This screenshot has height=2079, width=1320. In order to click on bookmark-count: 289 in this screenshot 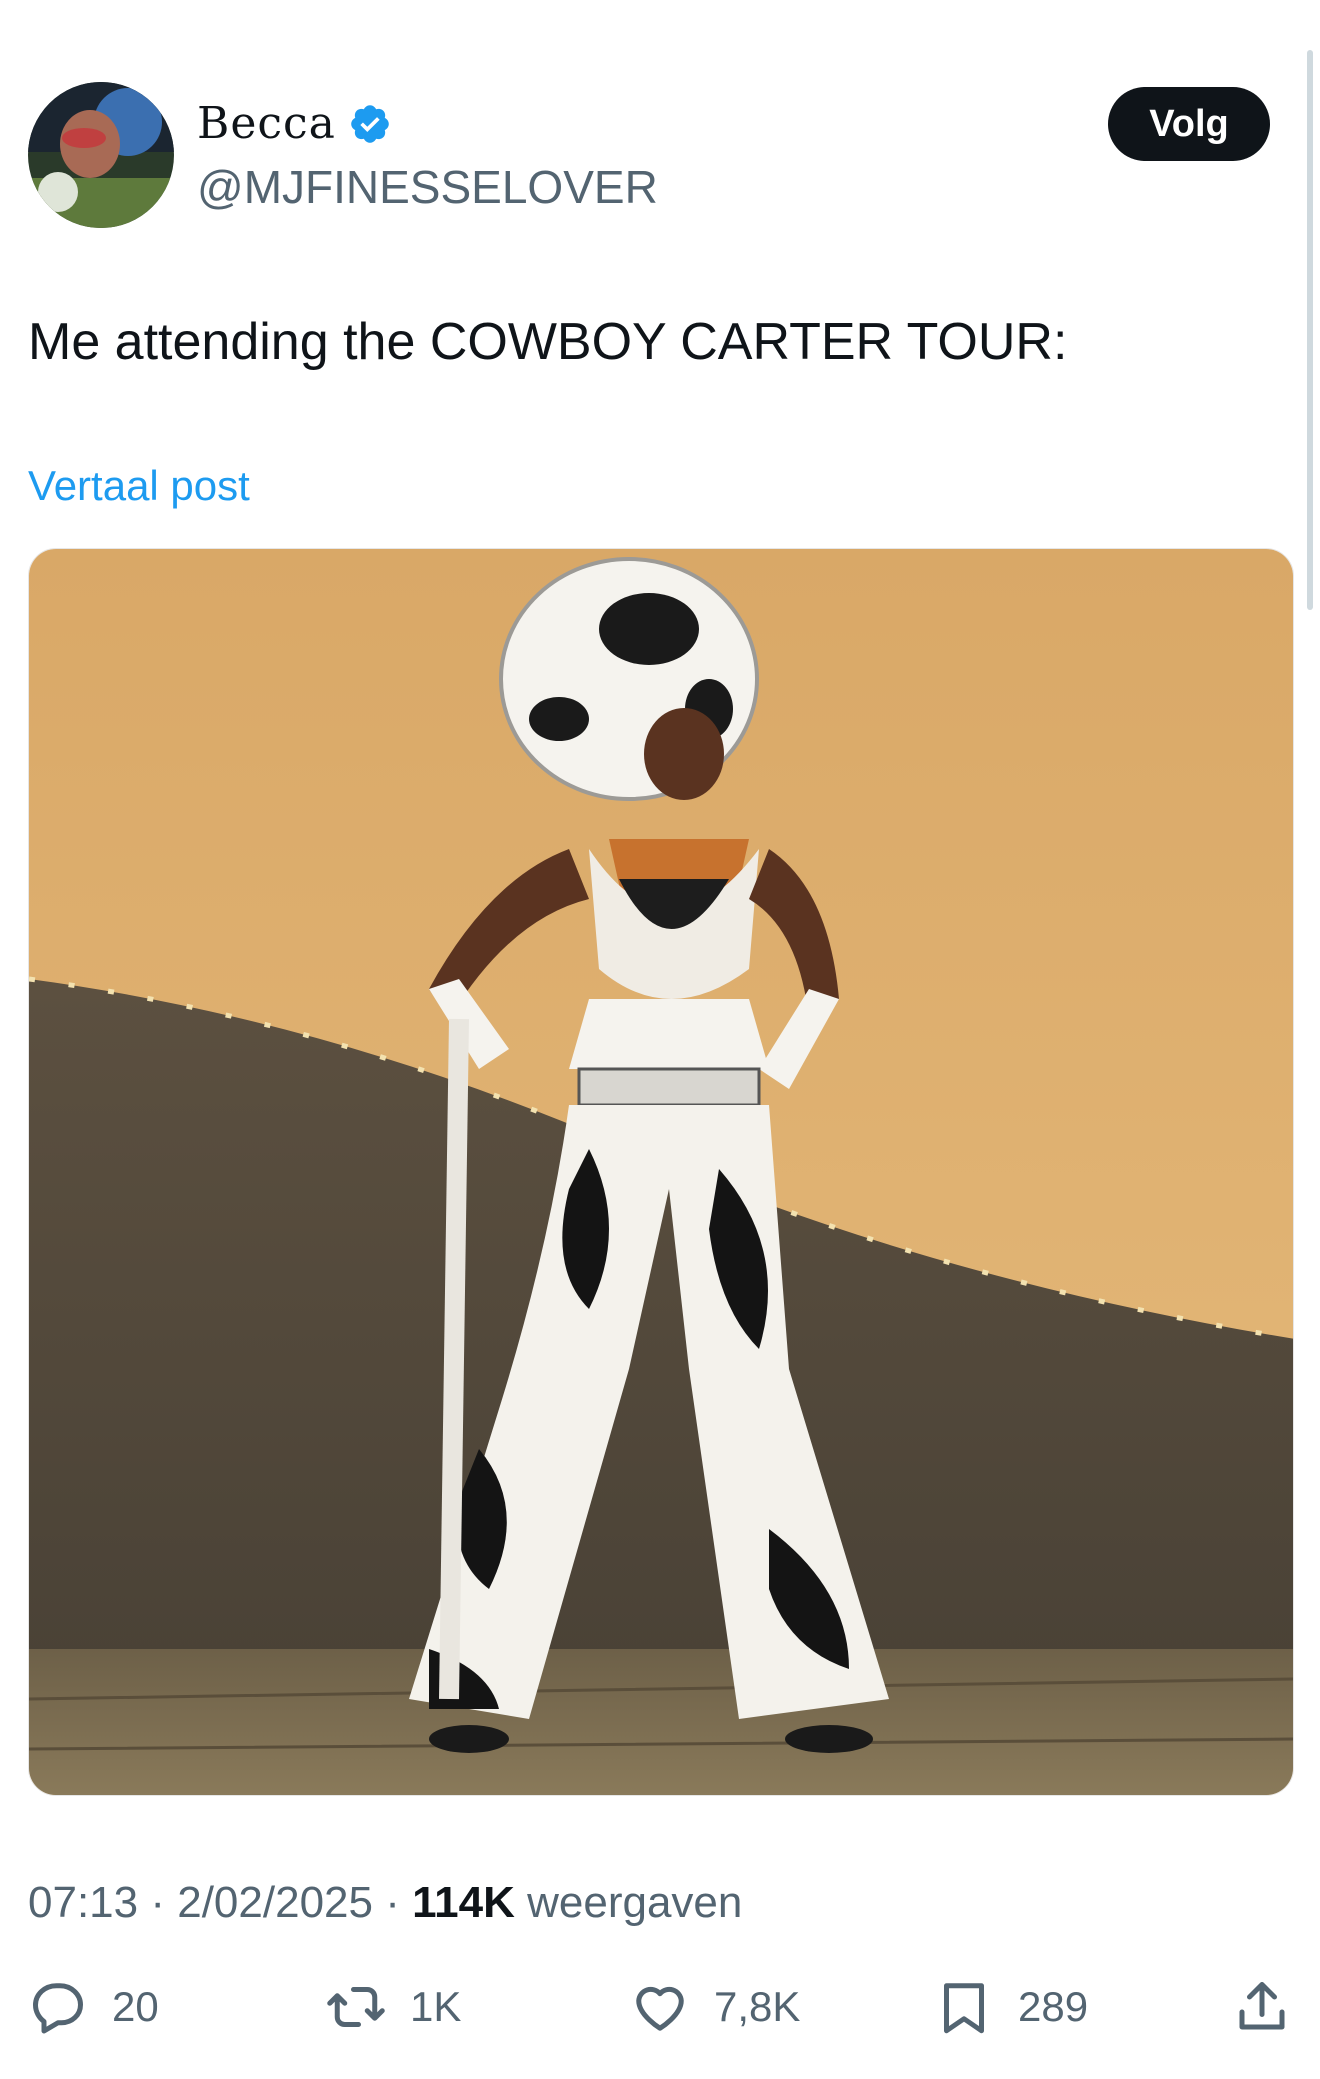, I will do `click(1053, 2006)`.